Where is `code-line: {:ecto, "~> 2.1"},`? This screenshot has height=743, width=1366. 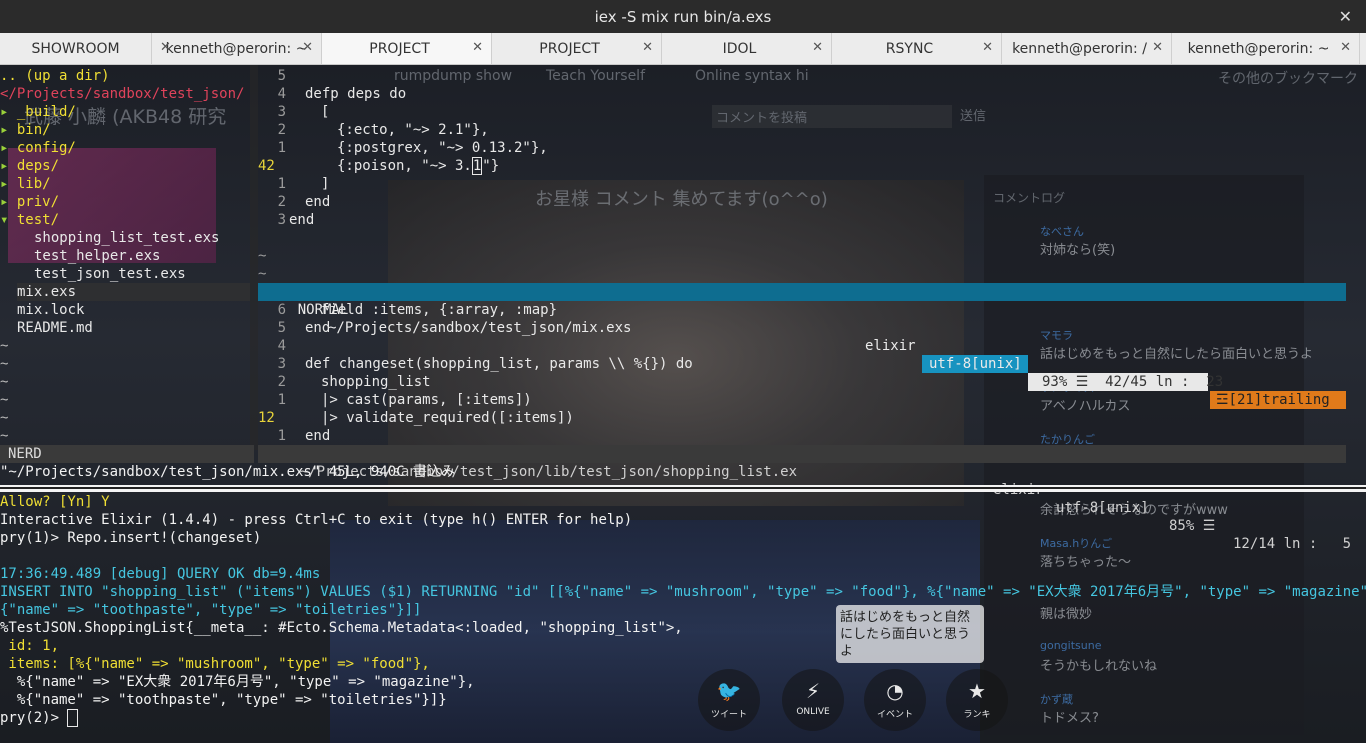
code-line: {:ecto, "~> 2.1"}, is located at coordinates (413, 130).